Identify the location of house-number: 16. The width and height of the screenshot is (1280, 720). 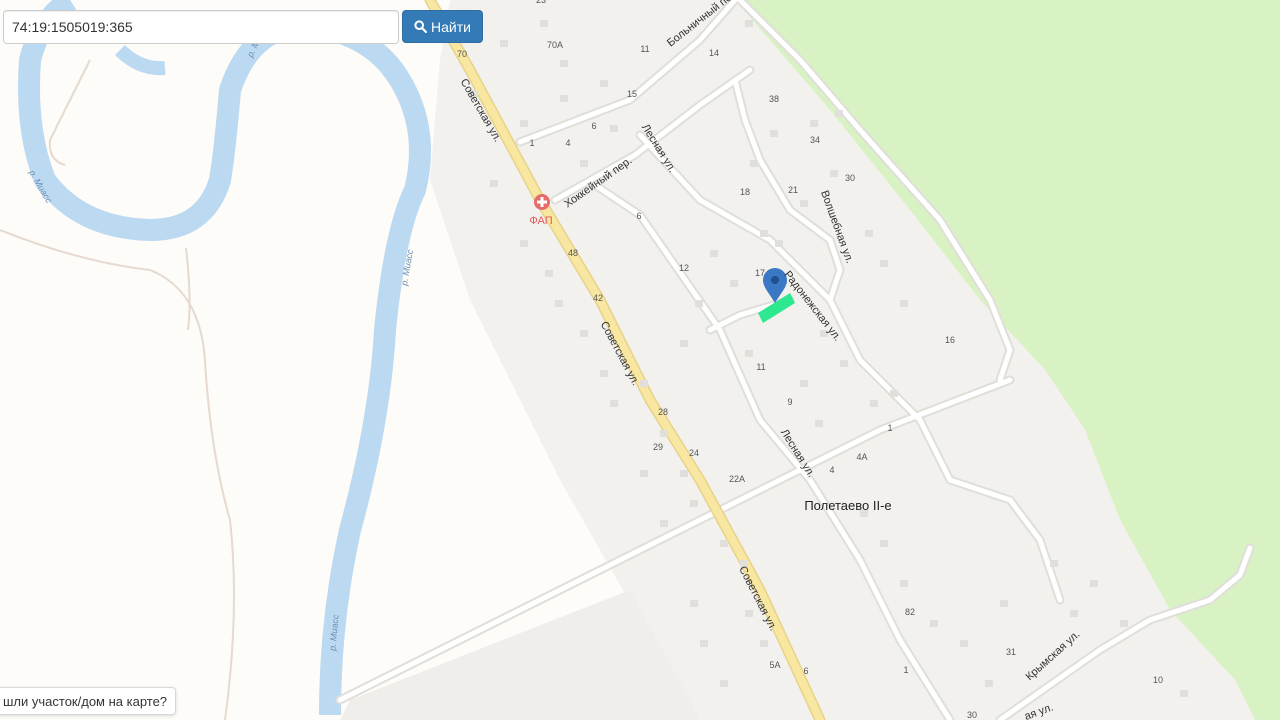
(950, 340).